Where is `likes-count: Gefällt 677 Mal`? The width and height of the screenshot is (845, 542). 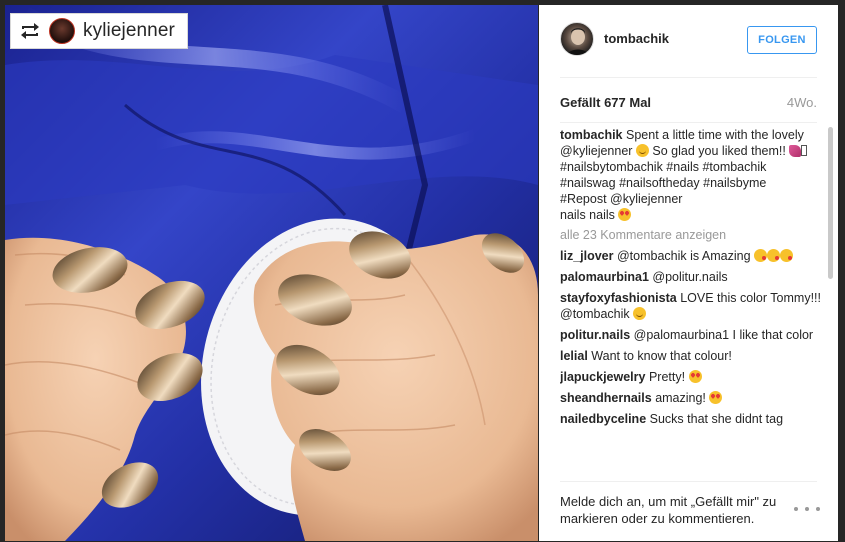
likes-count: Gefällt 677 Mal is located at coordinates (605, 102).